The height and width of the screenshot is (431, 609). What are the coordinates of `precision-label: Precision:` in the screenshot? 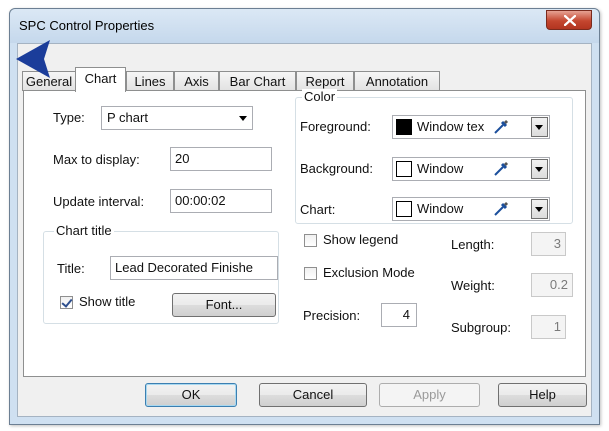 It's located at (332, 315).